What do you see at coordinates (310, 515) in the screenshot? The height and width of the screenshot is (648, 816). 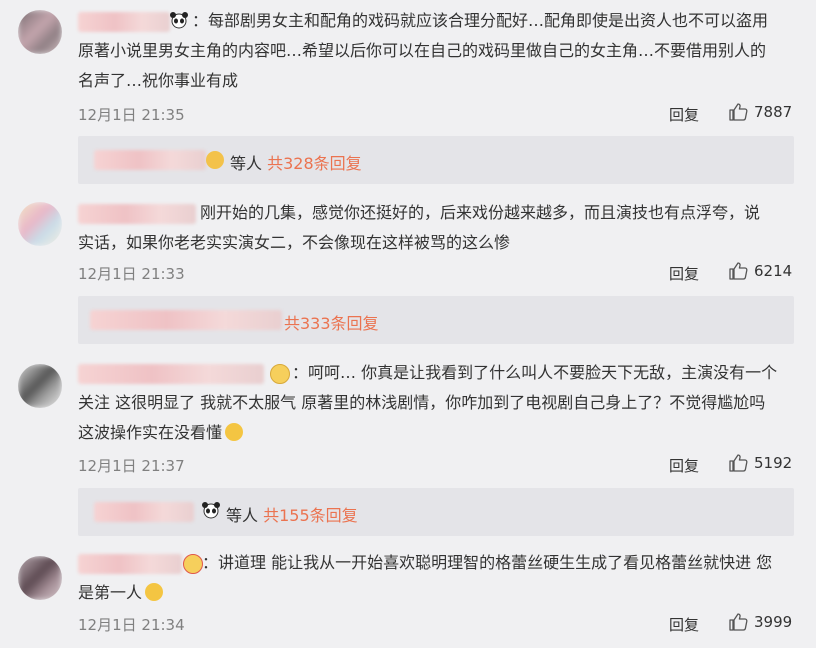 I see `reply-count-link: 共155条回复` at bounding box center [310, 515].